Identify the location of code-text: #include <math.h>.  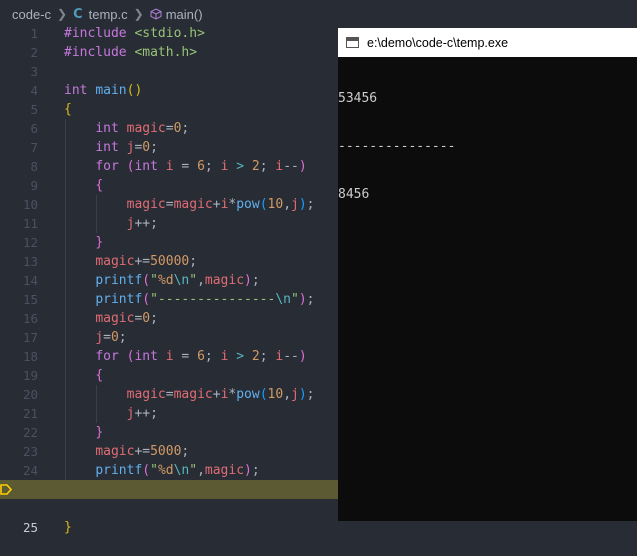
(131, 52).